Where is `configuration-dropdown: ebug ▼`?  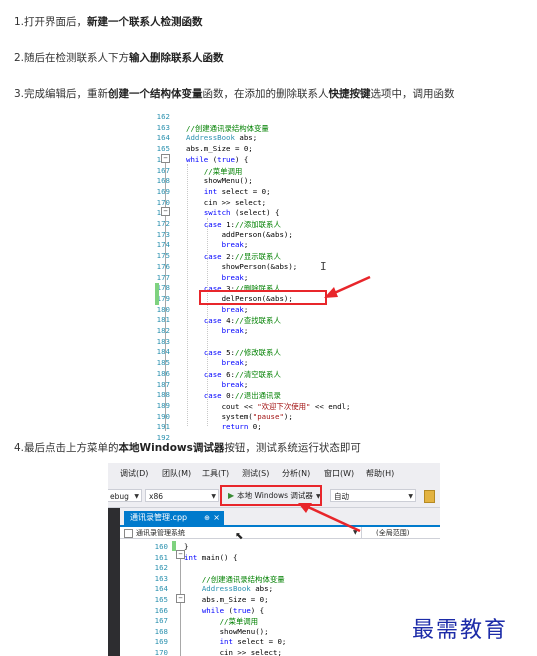 configuration-dropdown: ebug ▼ is located at coordinates (125, 495).